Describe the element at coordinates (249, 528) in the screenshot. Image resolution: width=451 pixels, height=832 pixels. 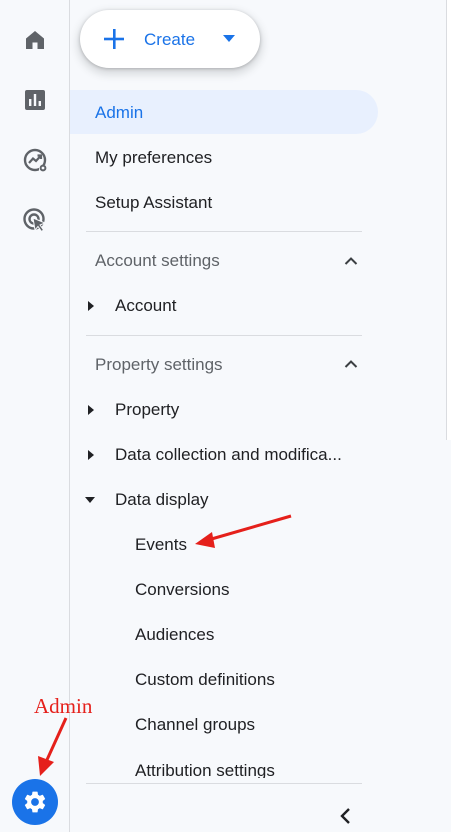
I see `annotation-arrow-events` at that location.